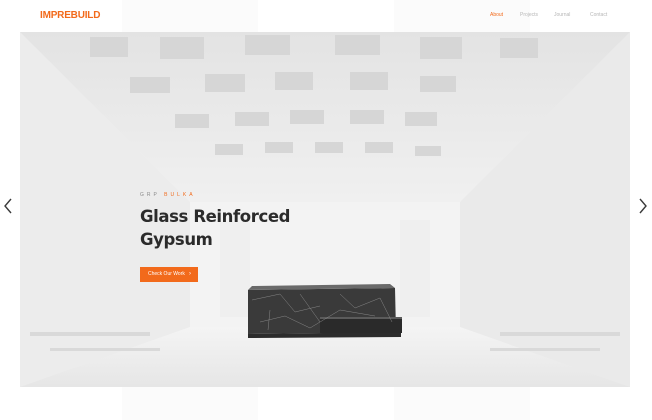  What do you see at coordinates (180, 195) in the screenshot?
I see `hero-kicker-accent: BULKA` at bounding box center [180, 195].